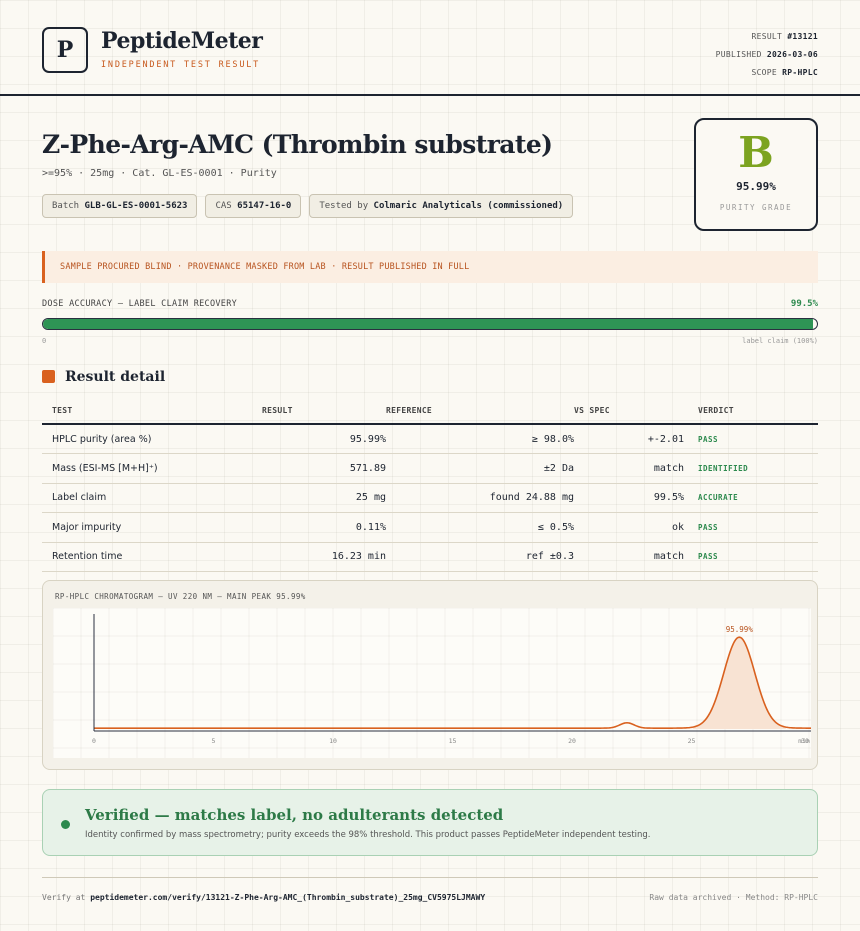 Image resolution: width=860 pixels, height=931 pixels. What do you see at coordinates (297, 144) in the screenshot?
I see `product-title: Z-Phe-Arg-AMC (Thrombin substrate)` at bounding box center [297, 144].